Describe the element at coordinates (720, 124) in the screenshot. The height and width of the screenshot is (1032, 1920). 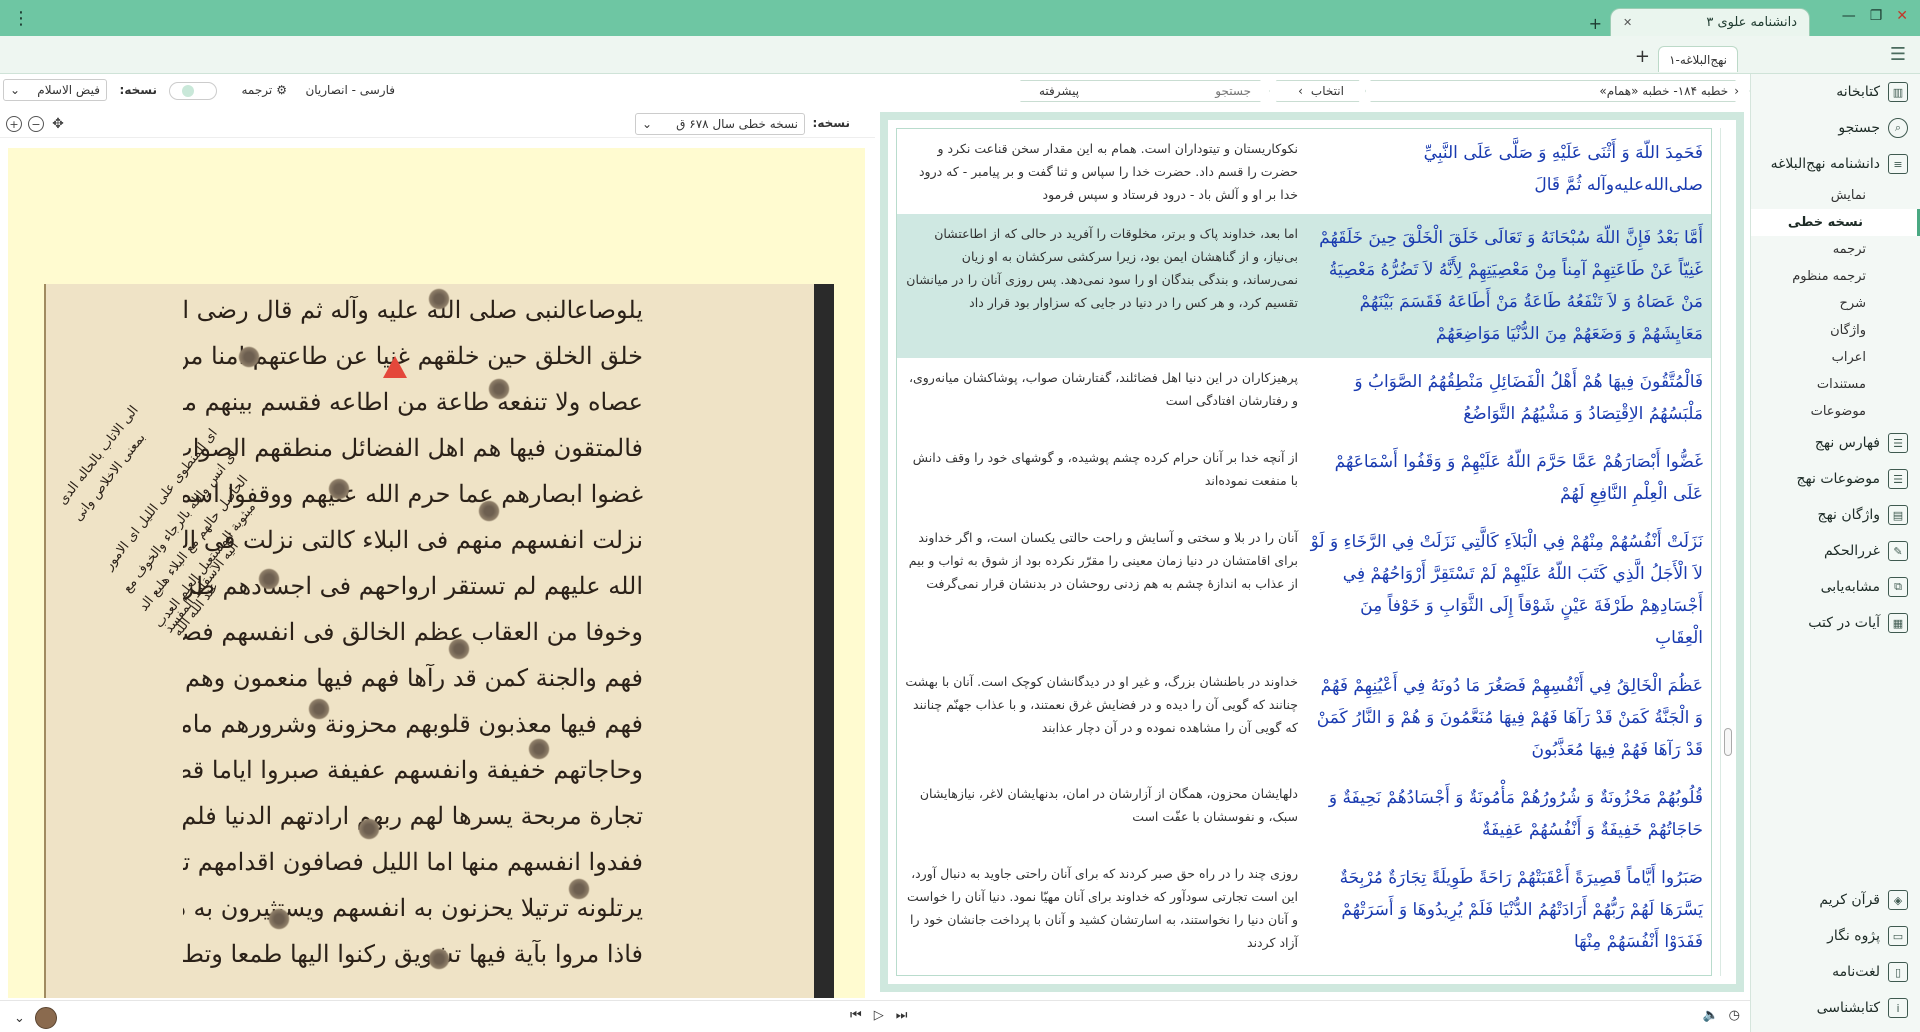
I see `manuscript-select: نسخه خطی سال ۶۷۸ ق ⌄` at that location.